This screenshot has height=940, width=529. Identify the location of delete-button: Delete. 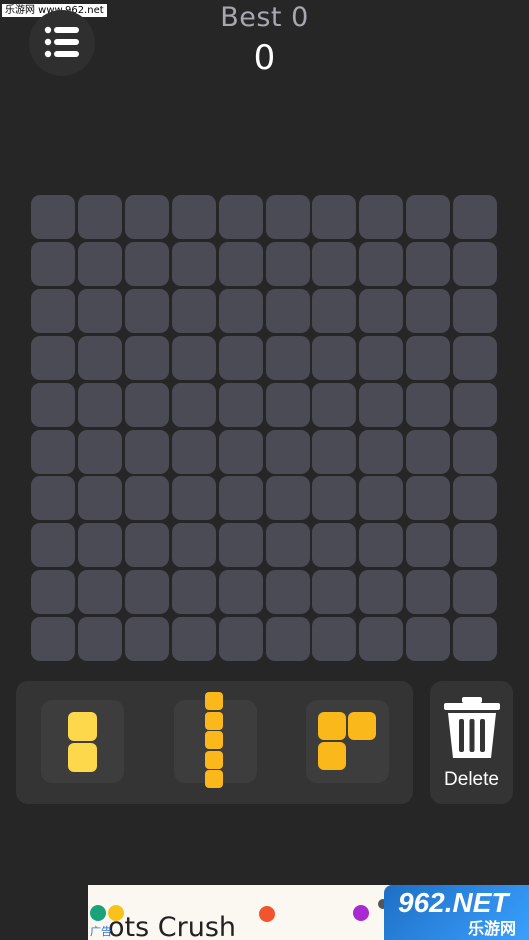
(471, 742).